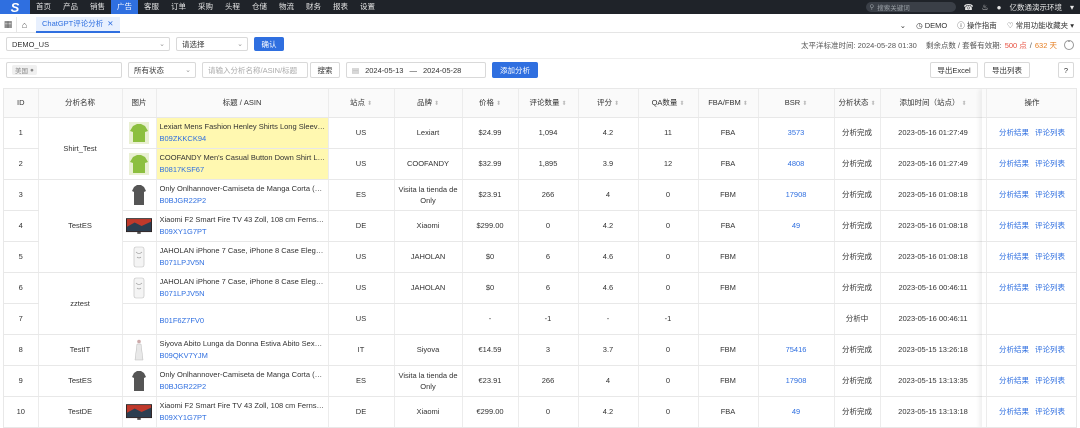 The width and height of the screenshot is (1080, 428). Describe the element at coordinates (796, 163) in the screenshot. I see `bsr-link: 4808` at that location.